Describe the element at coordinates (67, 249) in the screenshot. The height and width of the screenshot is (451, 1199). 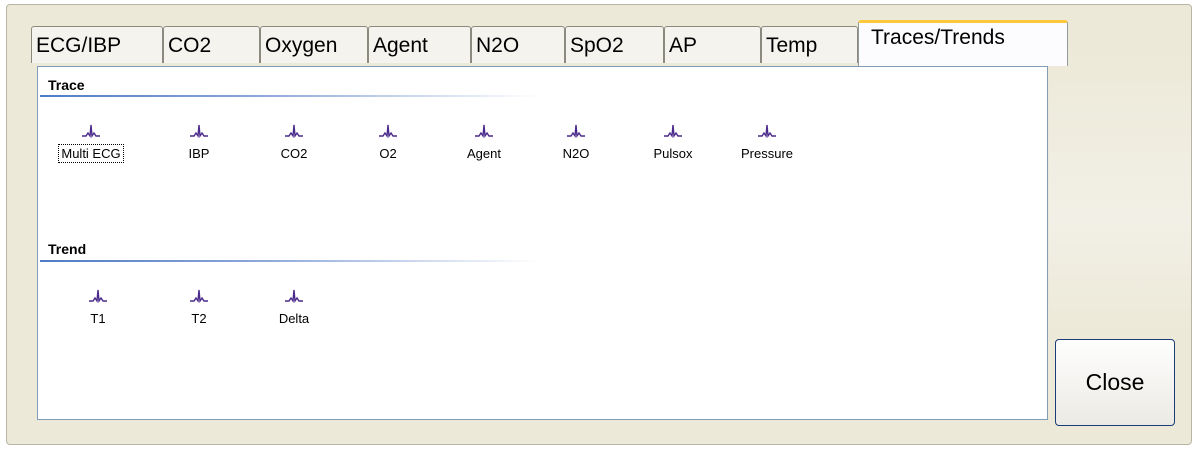
I see `trend-section-title: Trend` at that location.